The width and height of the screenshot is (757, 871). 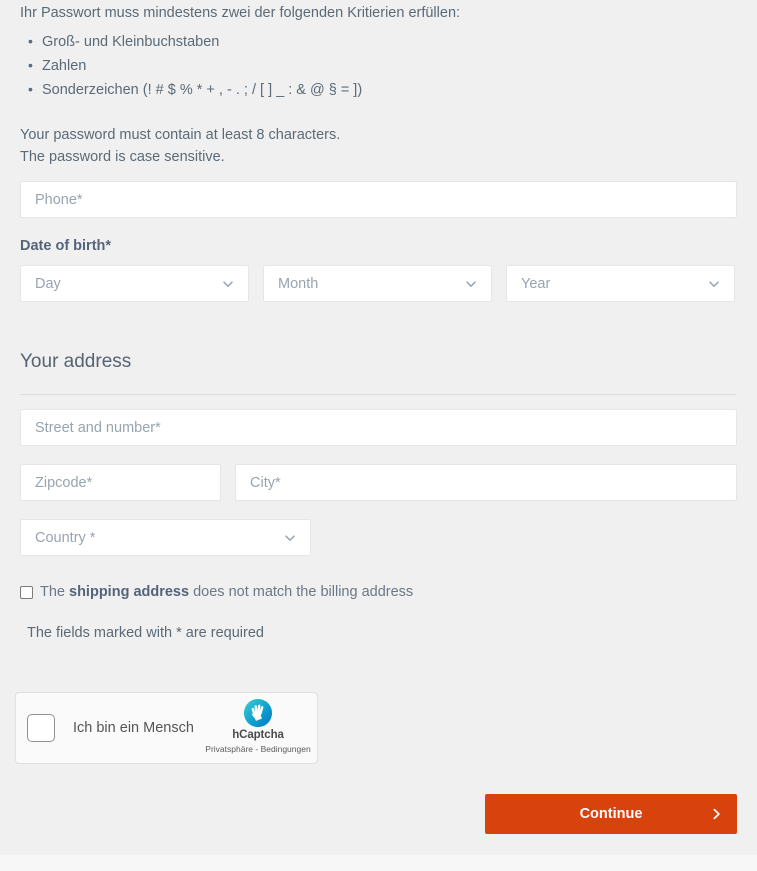 I want to click on country-field-wrapper: Country *, so click(x=165, y=537).